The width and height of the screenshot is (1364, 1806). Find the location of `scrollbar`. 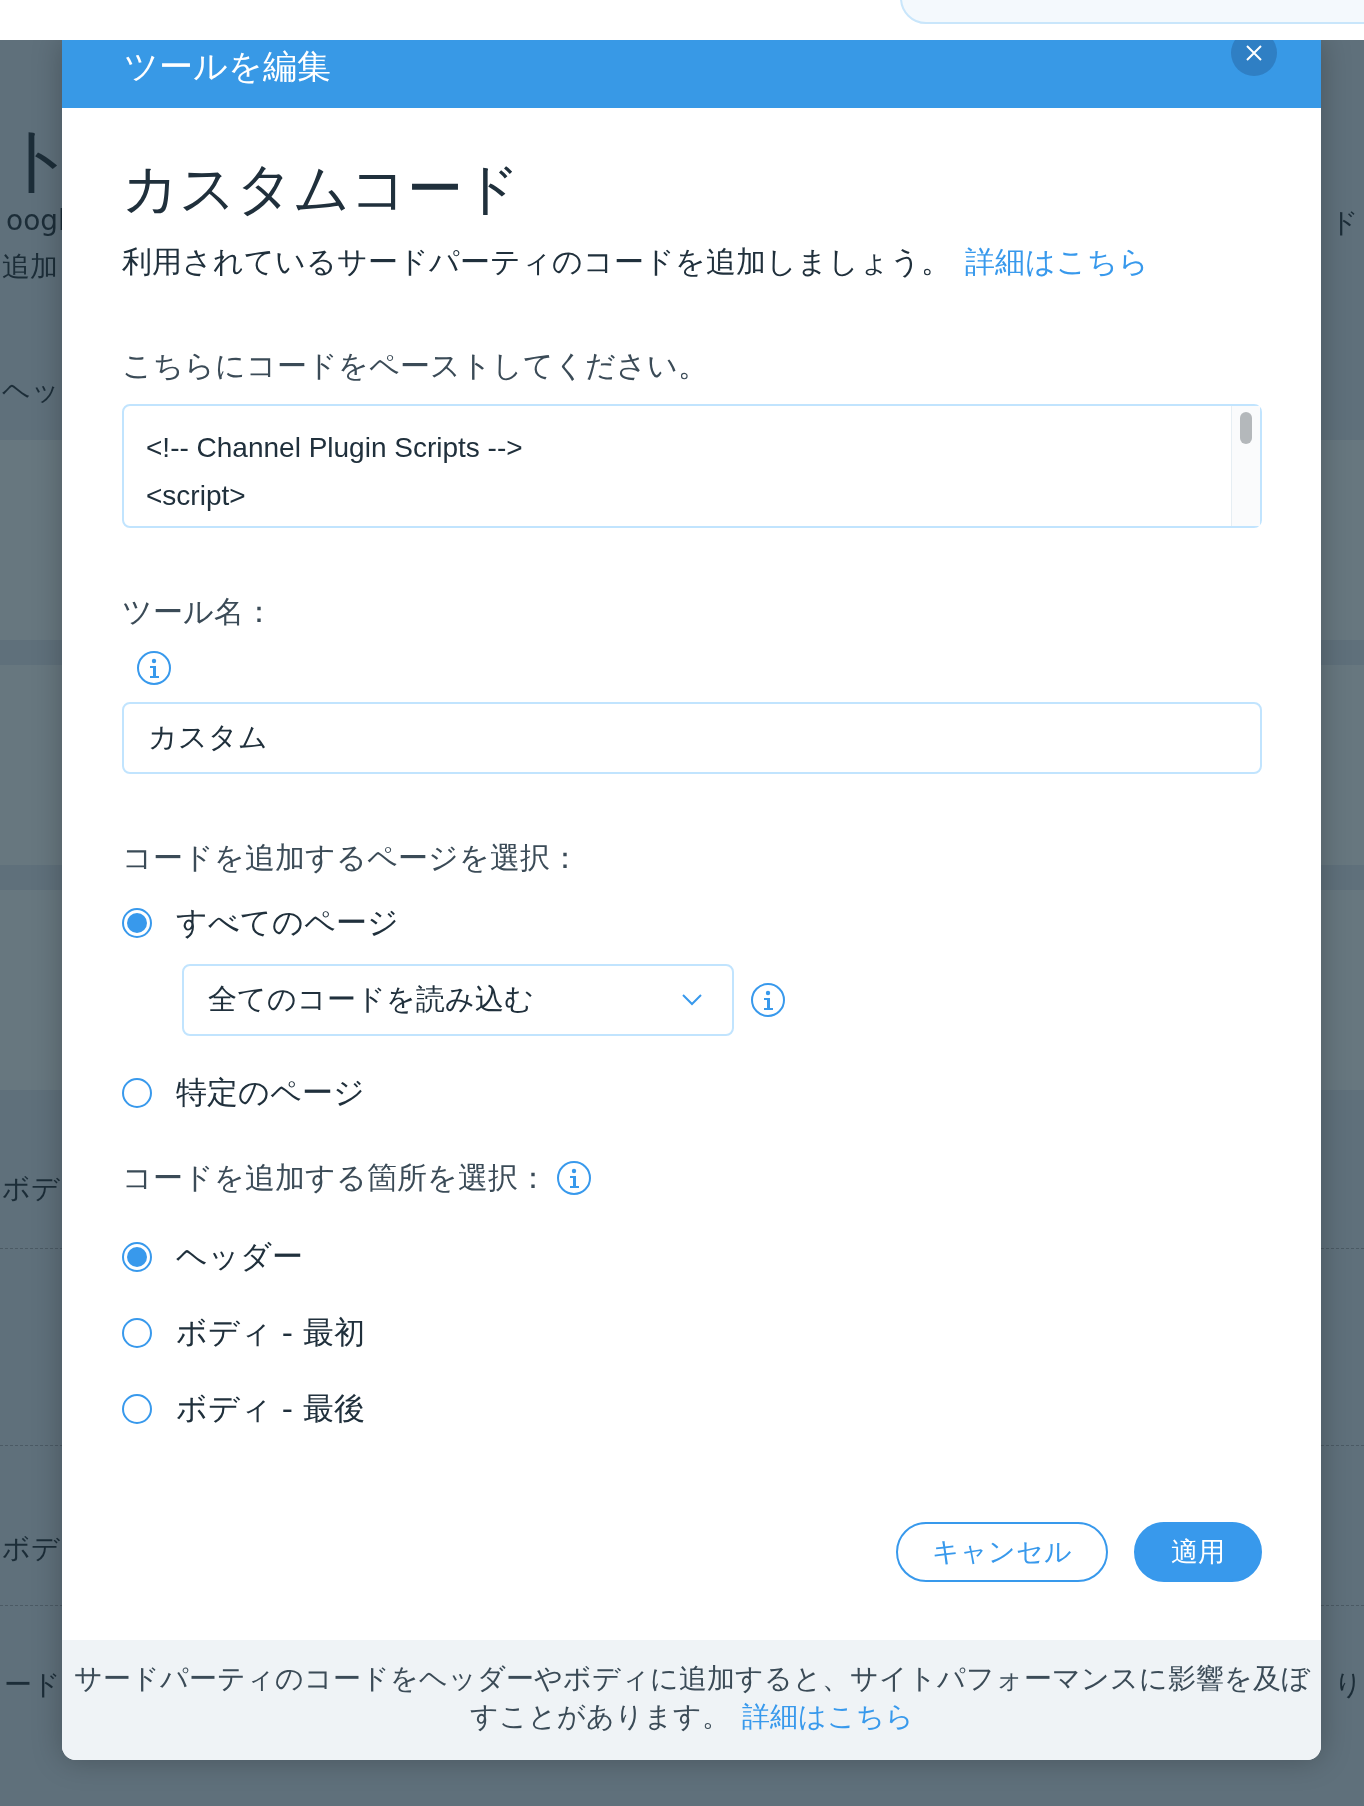

scrollbar is located at coordinates (1245, 466).